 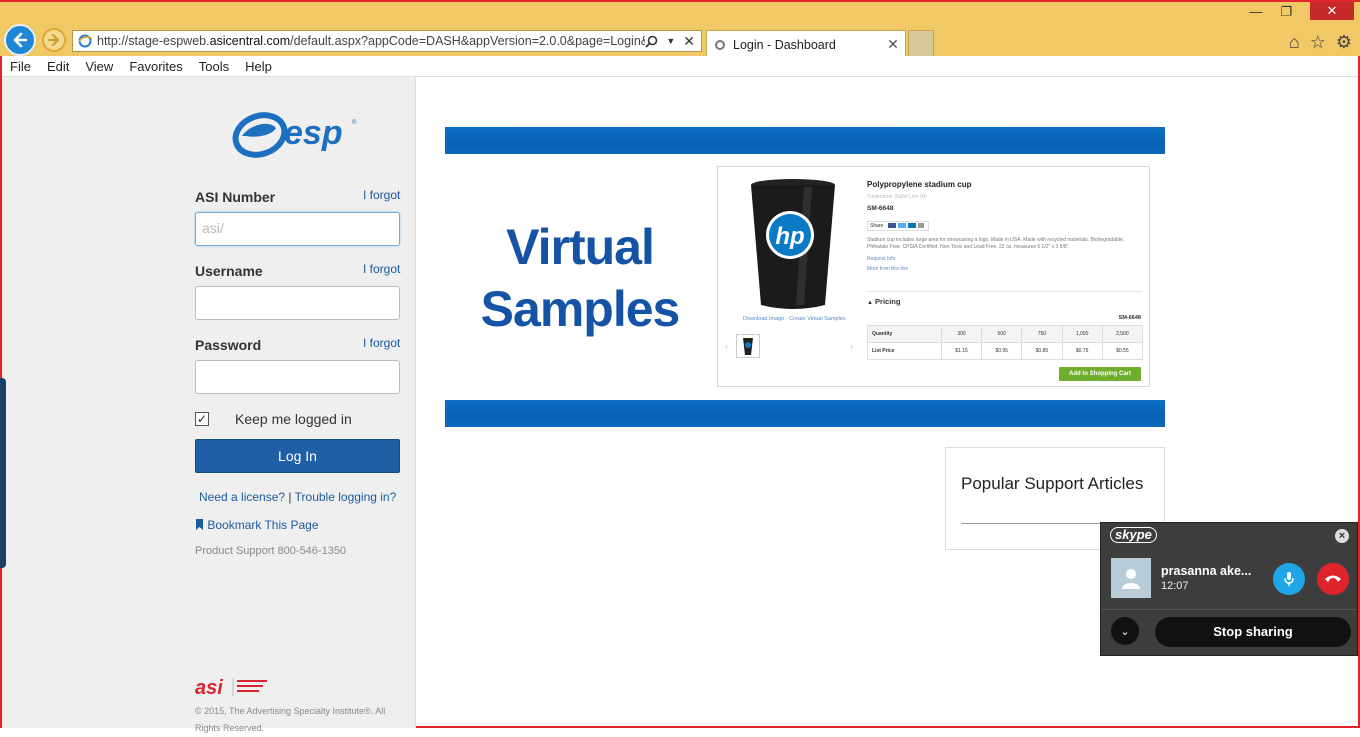 What do you see at coordinates (720, 44) in the screenshot?
I see `loading-icon` at bounding box center [720, 44].